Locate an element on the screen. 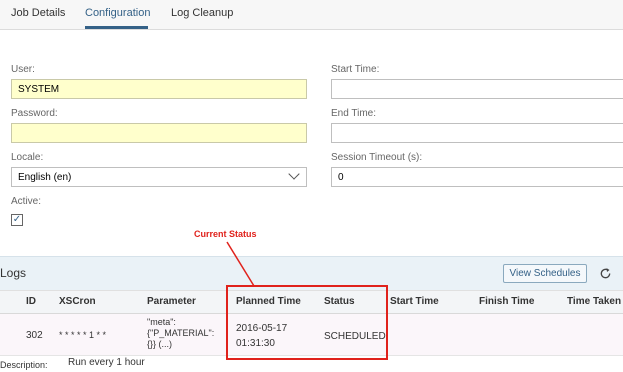 The image size is (623, 372). tab-bar: Job Details Configuration Log Cleanup is located at coordinates (311, 15).